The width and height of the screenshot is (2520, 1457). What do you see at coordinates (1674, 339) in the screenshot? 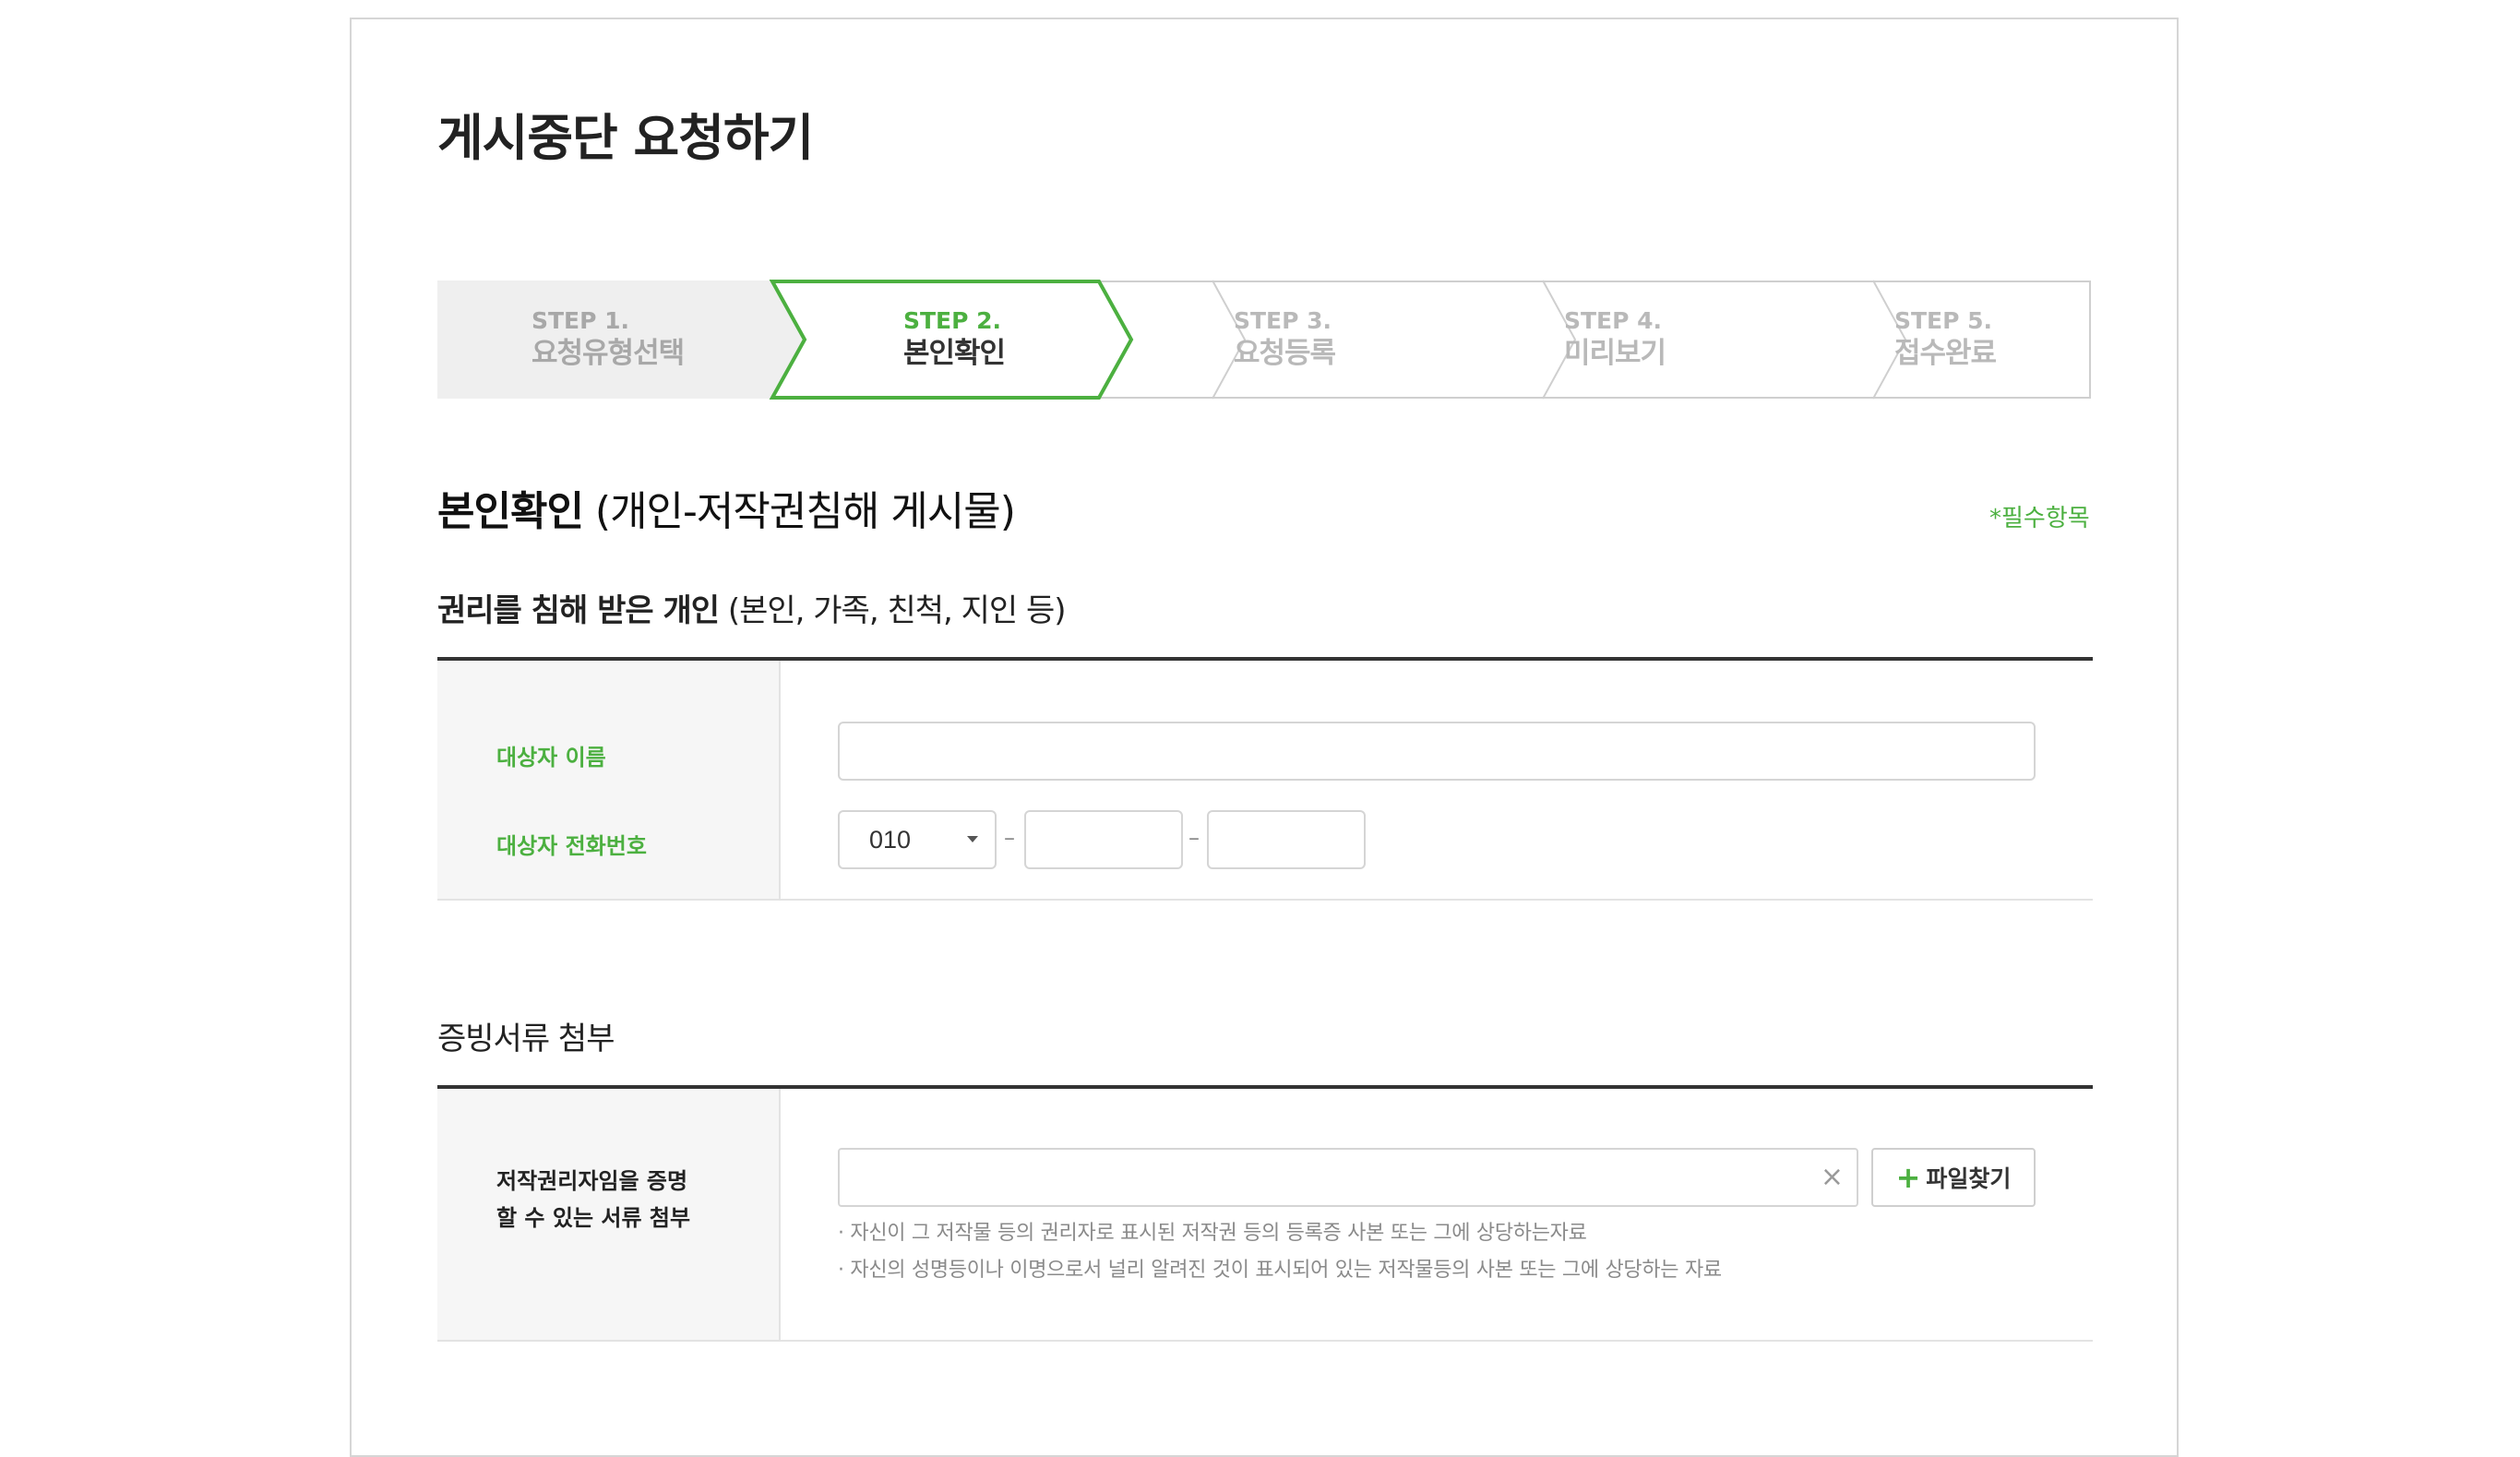
I see `step-4: STEP 4. 미리보기` at bounding box center [1674, 339].